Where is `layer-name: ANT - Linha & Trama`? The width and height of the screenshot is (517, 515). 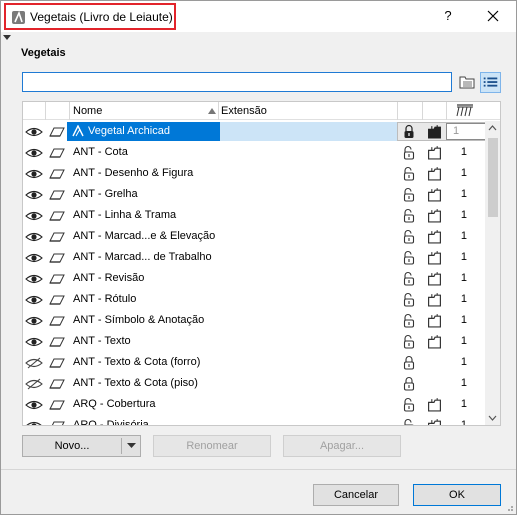
layer-name: ANT - Linha & Trama is located at coordinates (125, 215).